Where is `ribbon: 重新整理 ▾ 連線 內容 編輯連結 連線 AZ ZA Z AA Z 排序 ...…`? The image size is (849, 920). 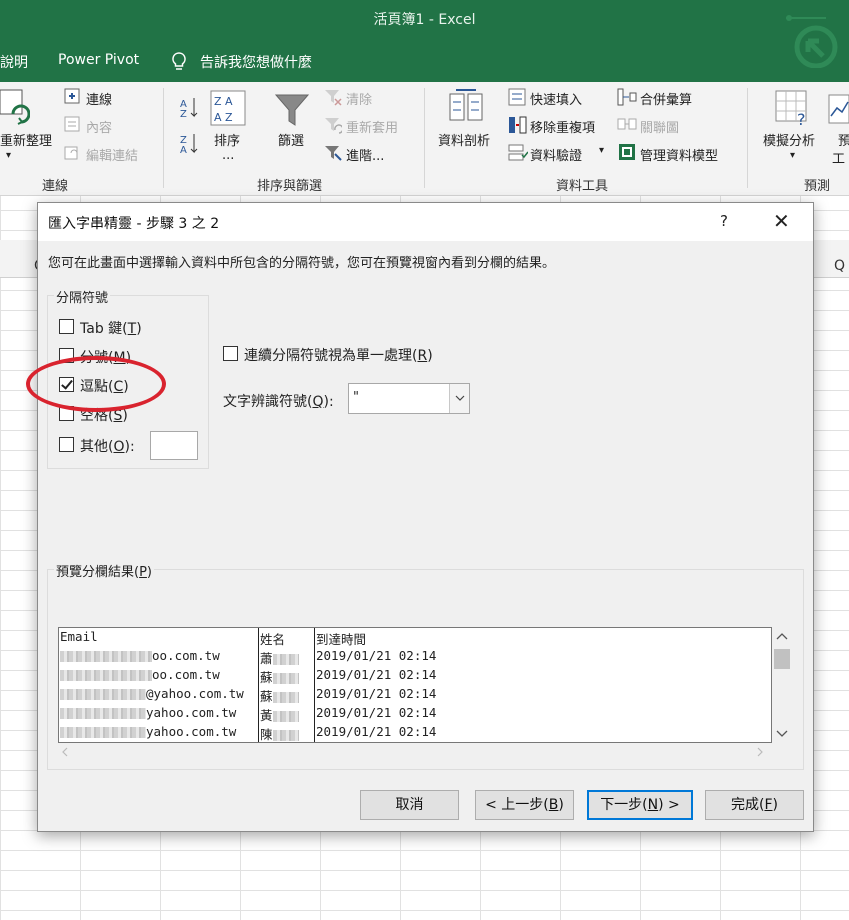 ribbon: 重新整理 ▾ 連線 內容 編輯連結 連線 AZ ZA Z AA Z 排序 ...… is located at coordinates (424, 139).